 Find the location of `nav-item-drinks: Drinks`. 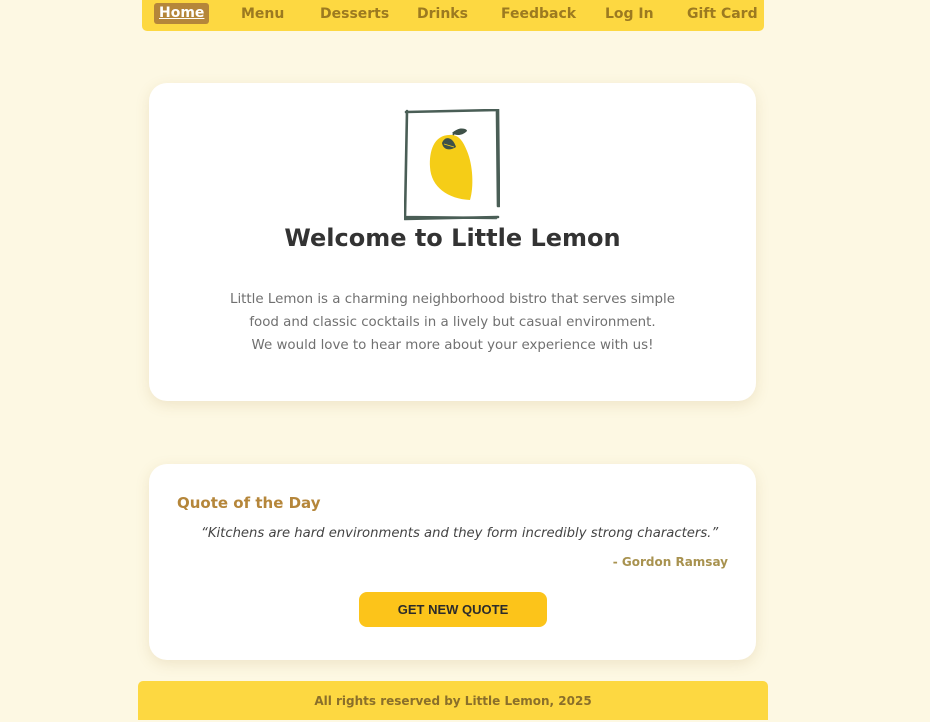

nav-item-drinks: Drinks is located at coordinates (442, 14).